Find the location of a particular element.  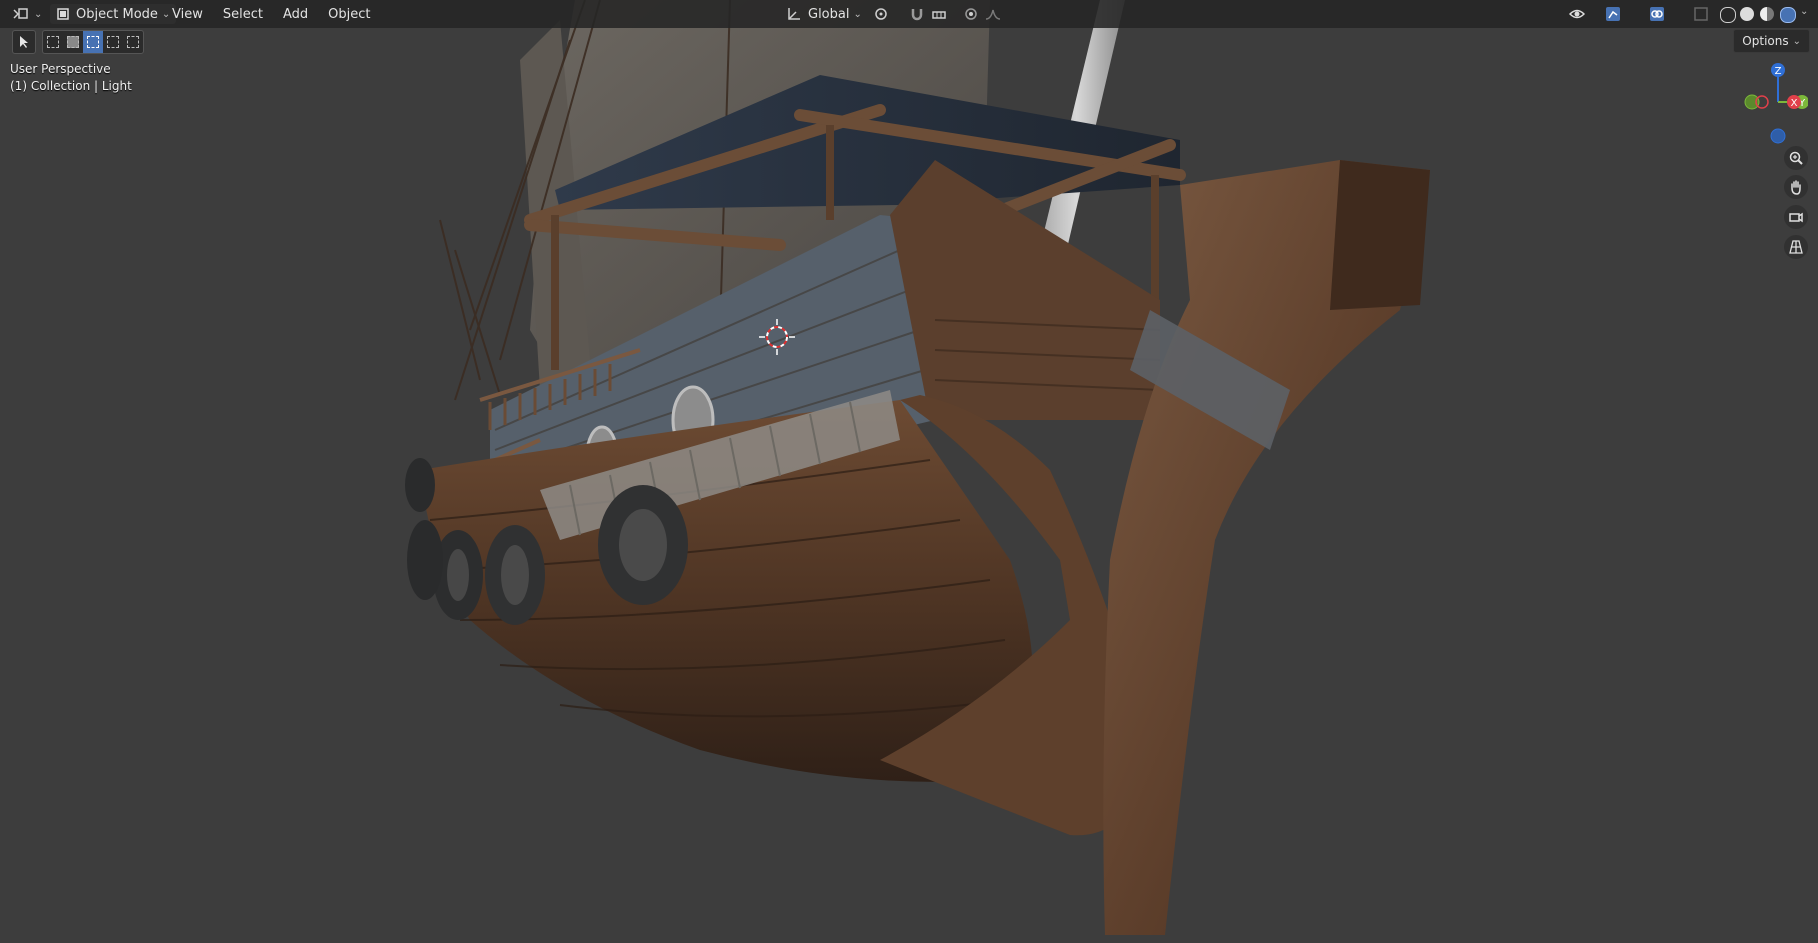

select-extend-button is located at coordinates (73, 42).